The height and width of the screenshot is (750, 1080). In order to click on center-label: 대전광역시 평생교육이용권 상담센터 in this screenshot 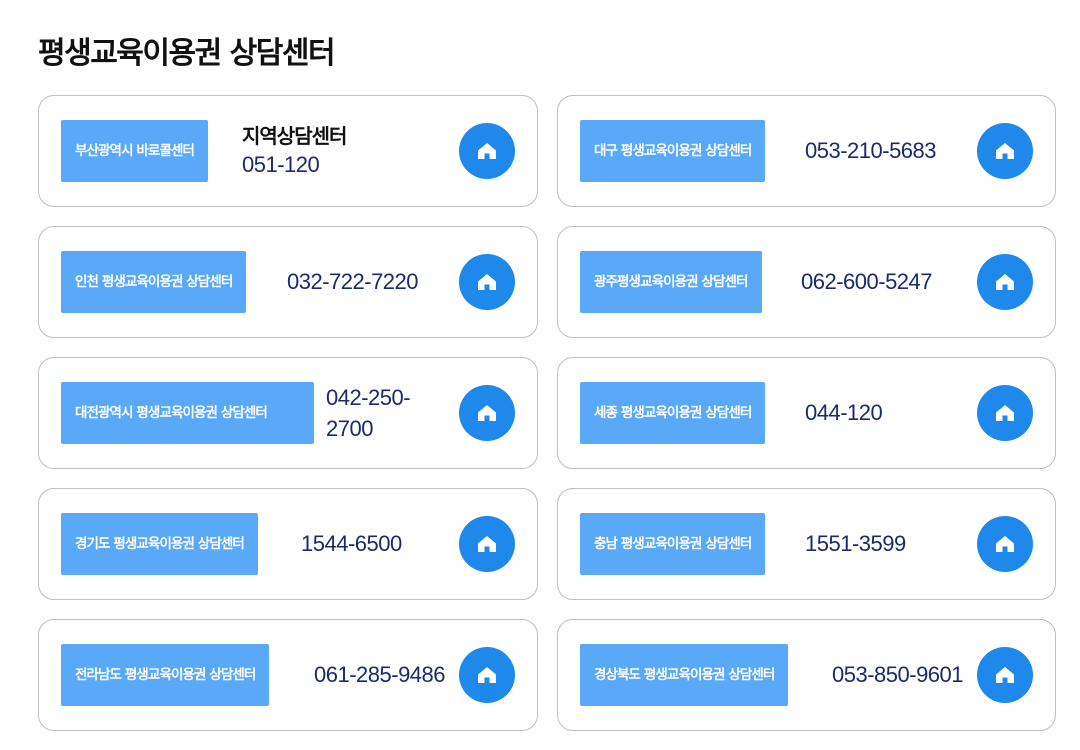, I will do `click(187, 413)`.